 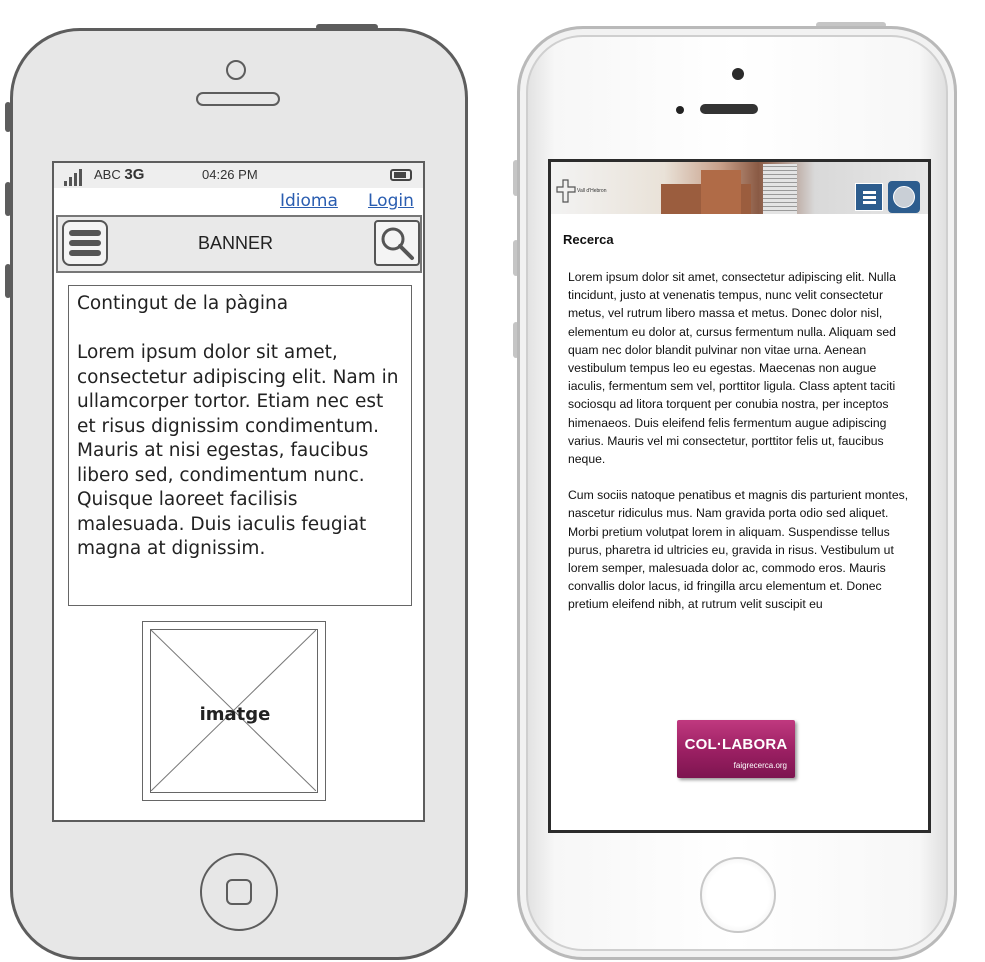 I want to click on battery-icon, so click(x=401, y=175).